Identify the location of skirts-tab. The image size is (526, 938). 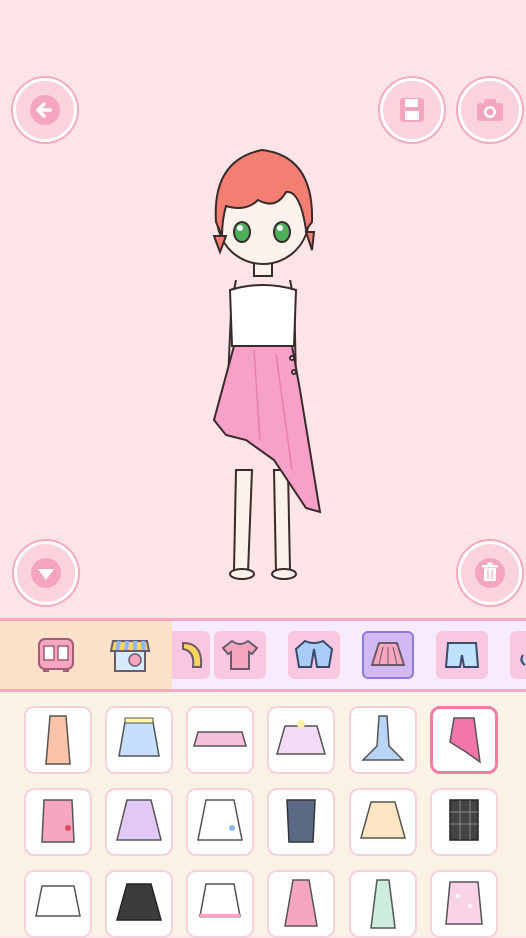
(388, 655).